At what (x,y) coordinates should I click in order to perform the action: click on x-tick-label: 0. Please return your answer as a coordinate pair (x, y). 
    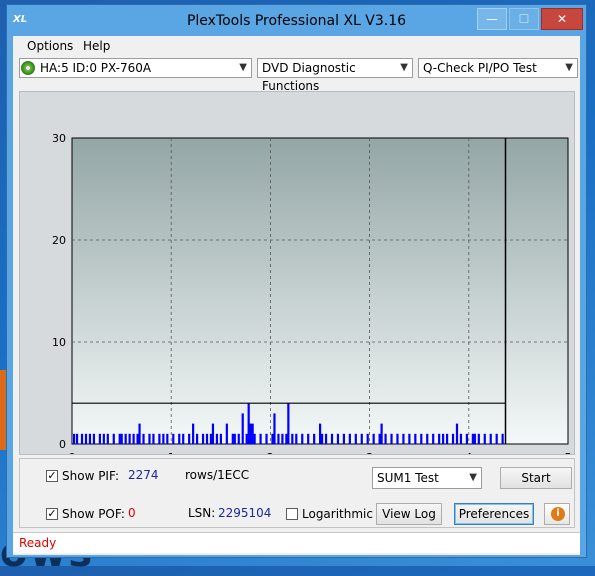
    Looking at the image, I should click on (72, 452).